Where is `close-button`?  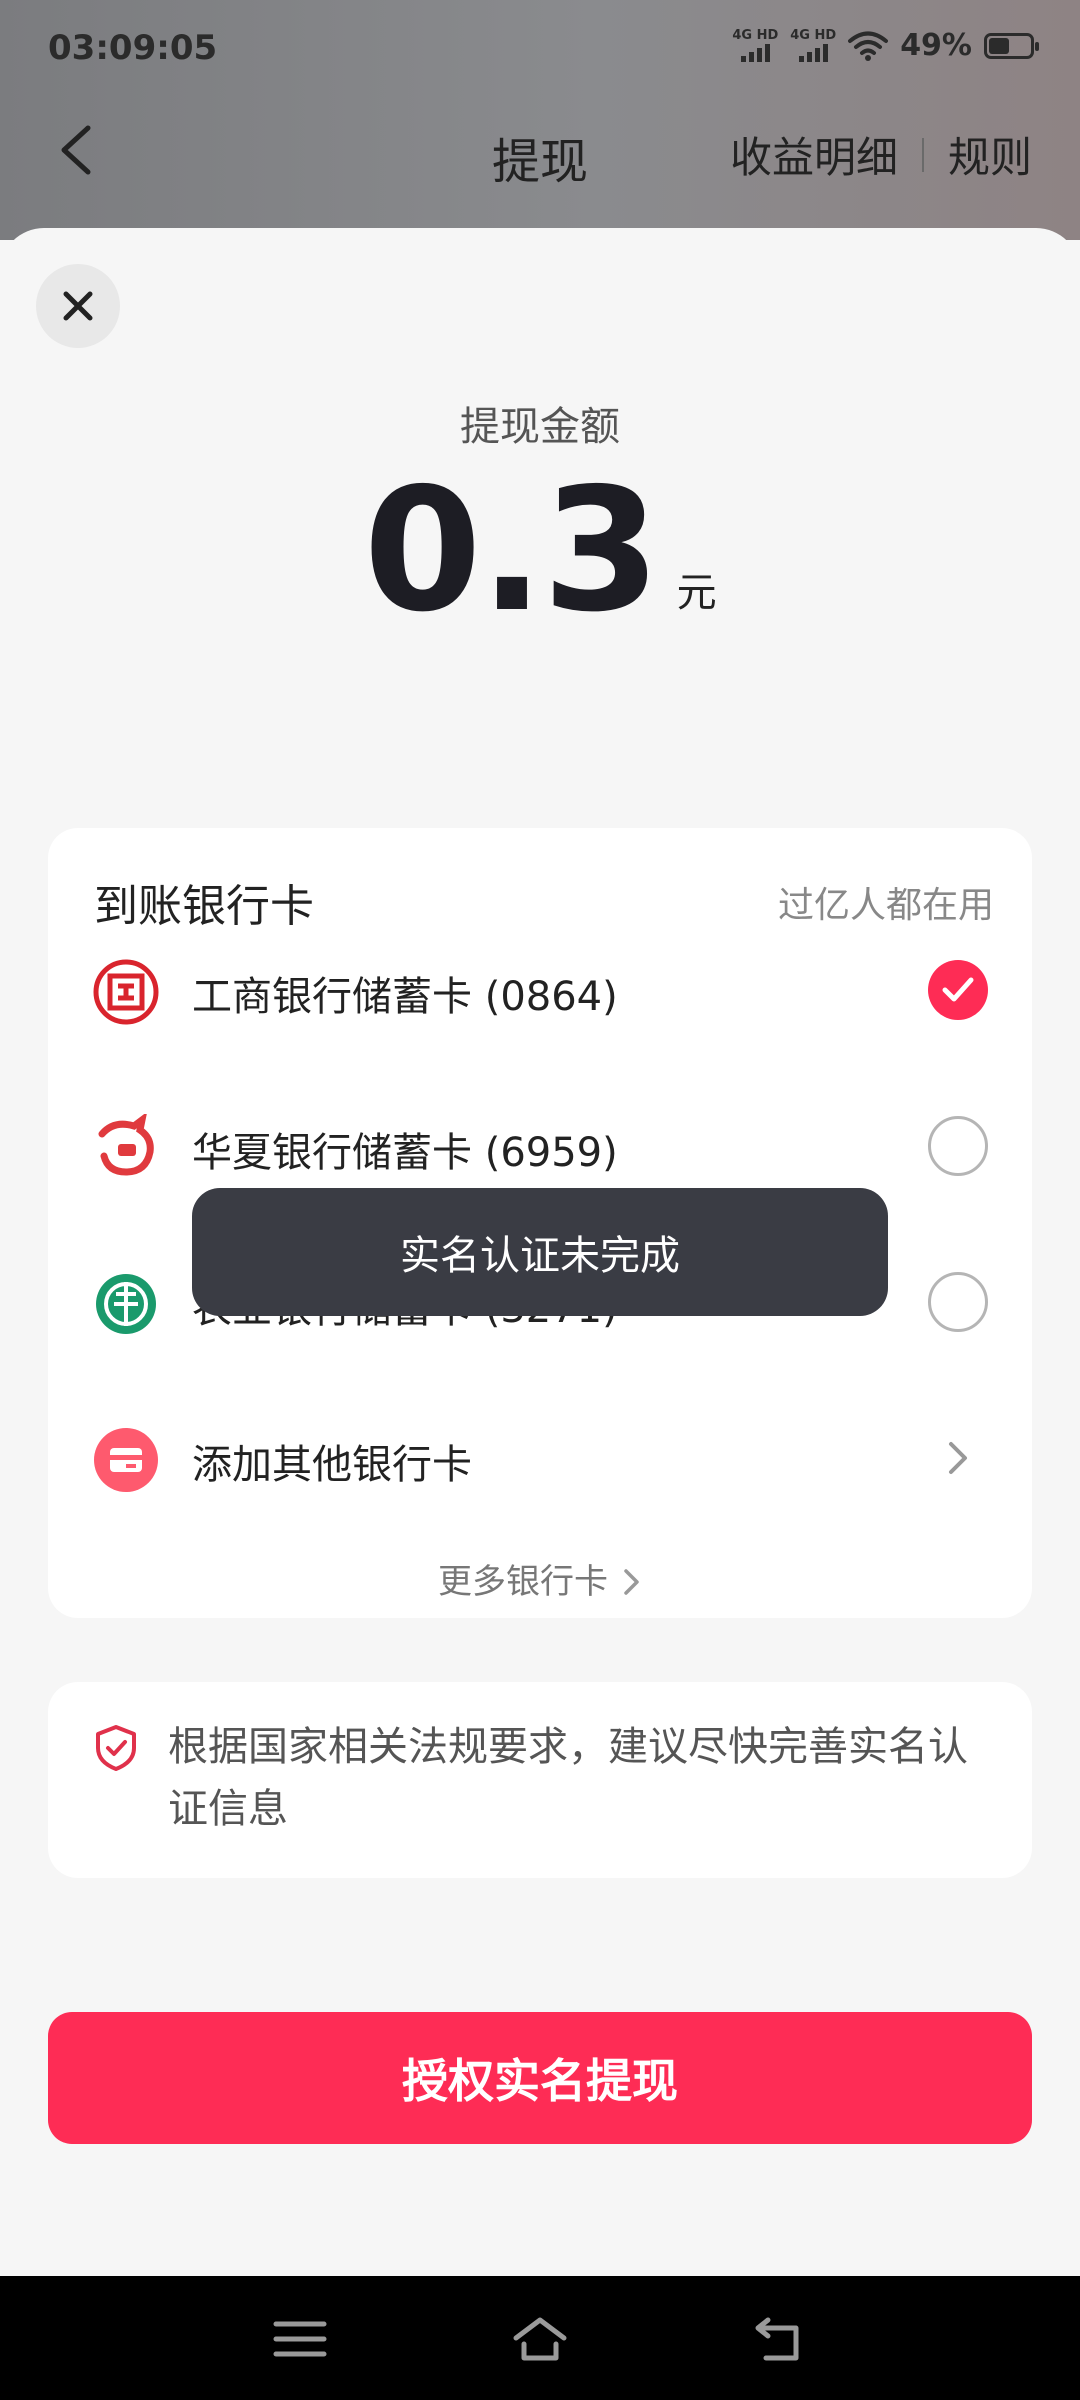 close-button is located at coordinates (78, 306).